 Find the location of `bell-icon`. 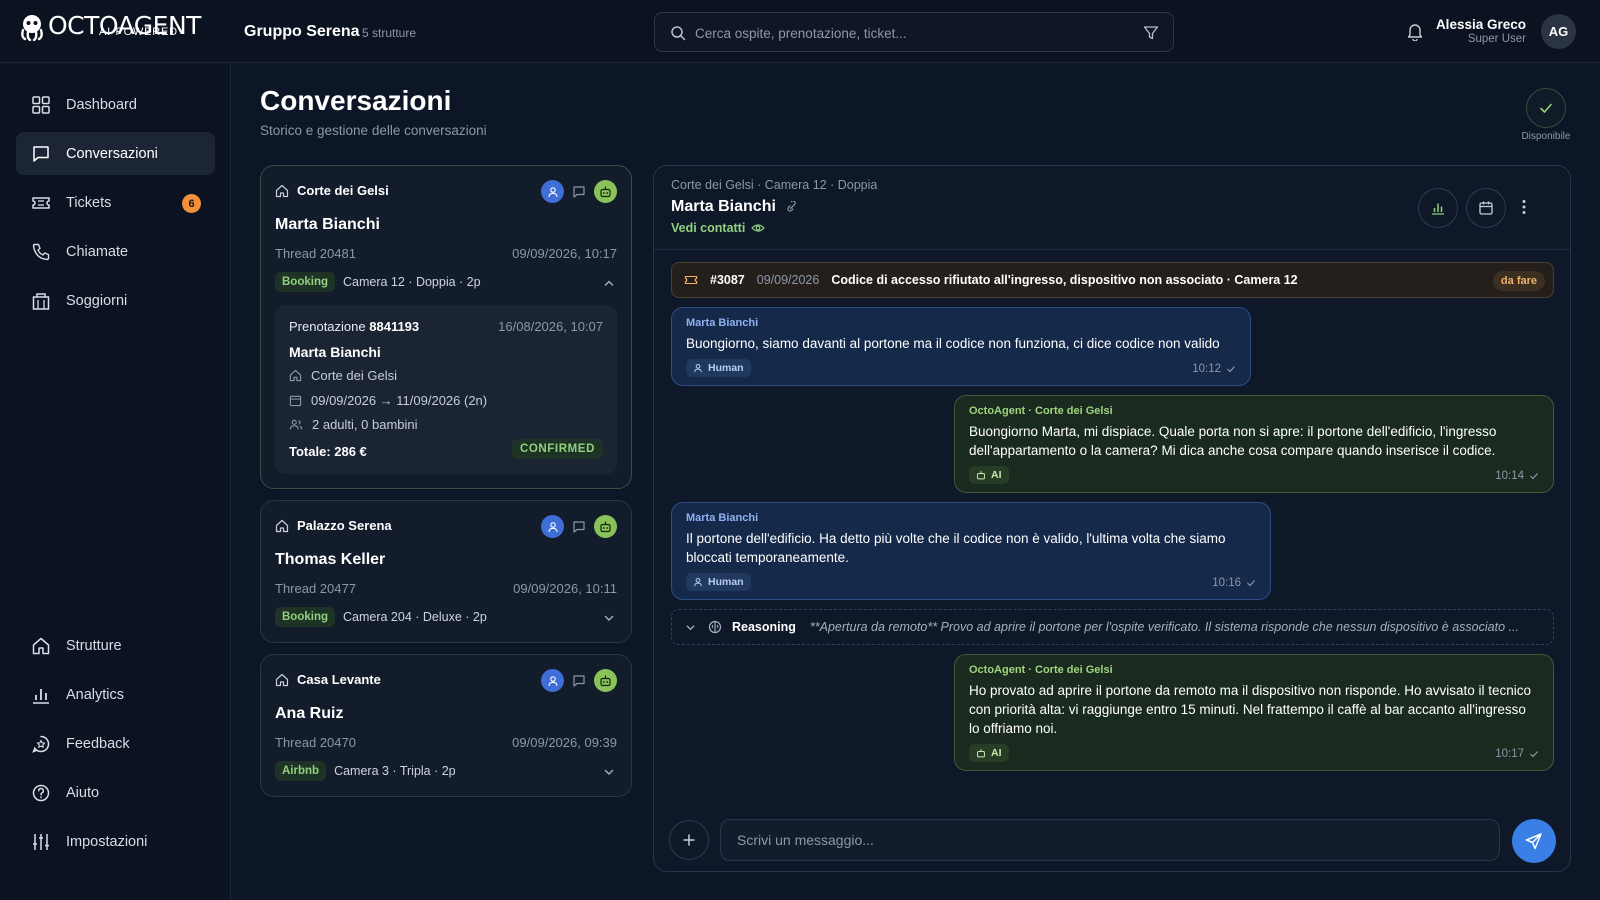

bell-icon is located at coordinates (1415, 31).